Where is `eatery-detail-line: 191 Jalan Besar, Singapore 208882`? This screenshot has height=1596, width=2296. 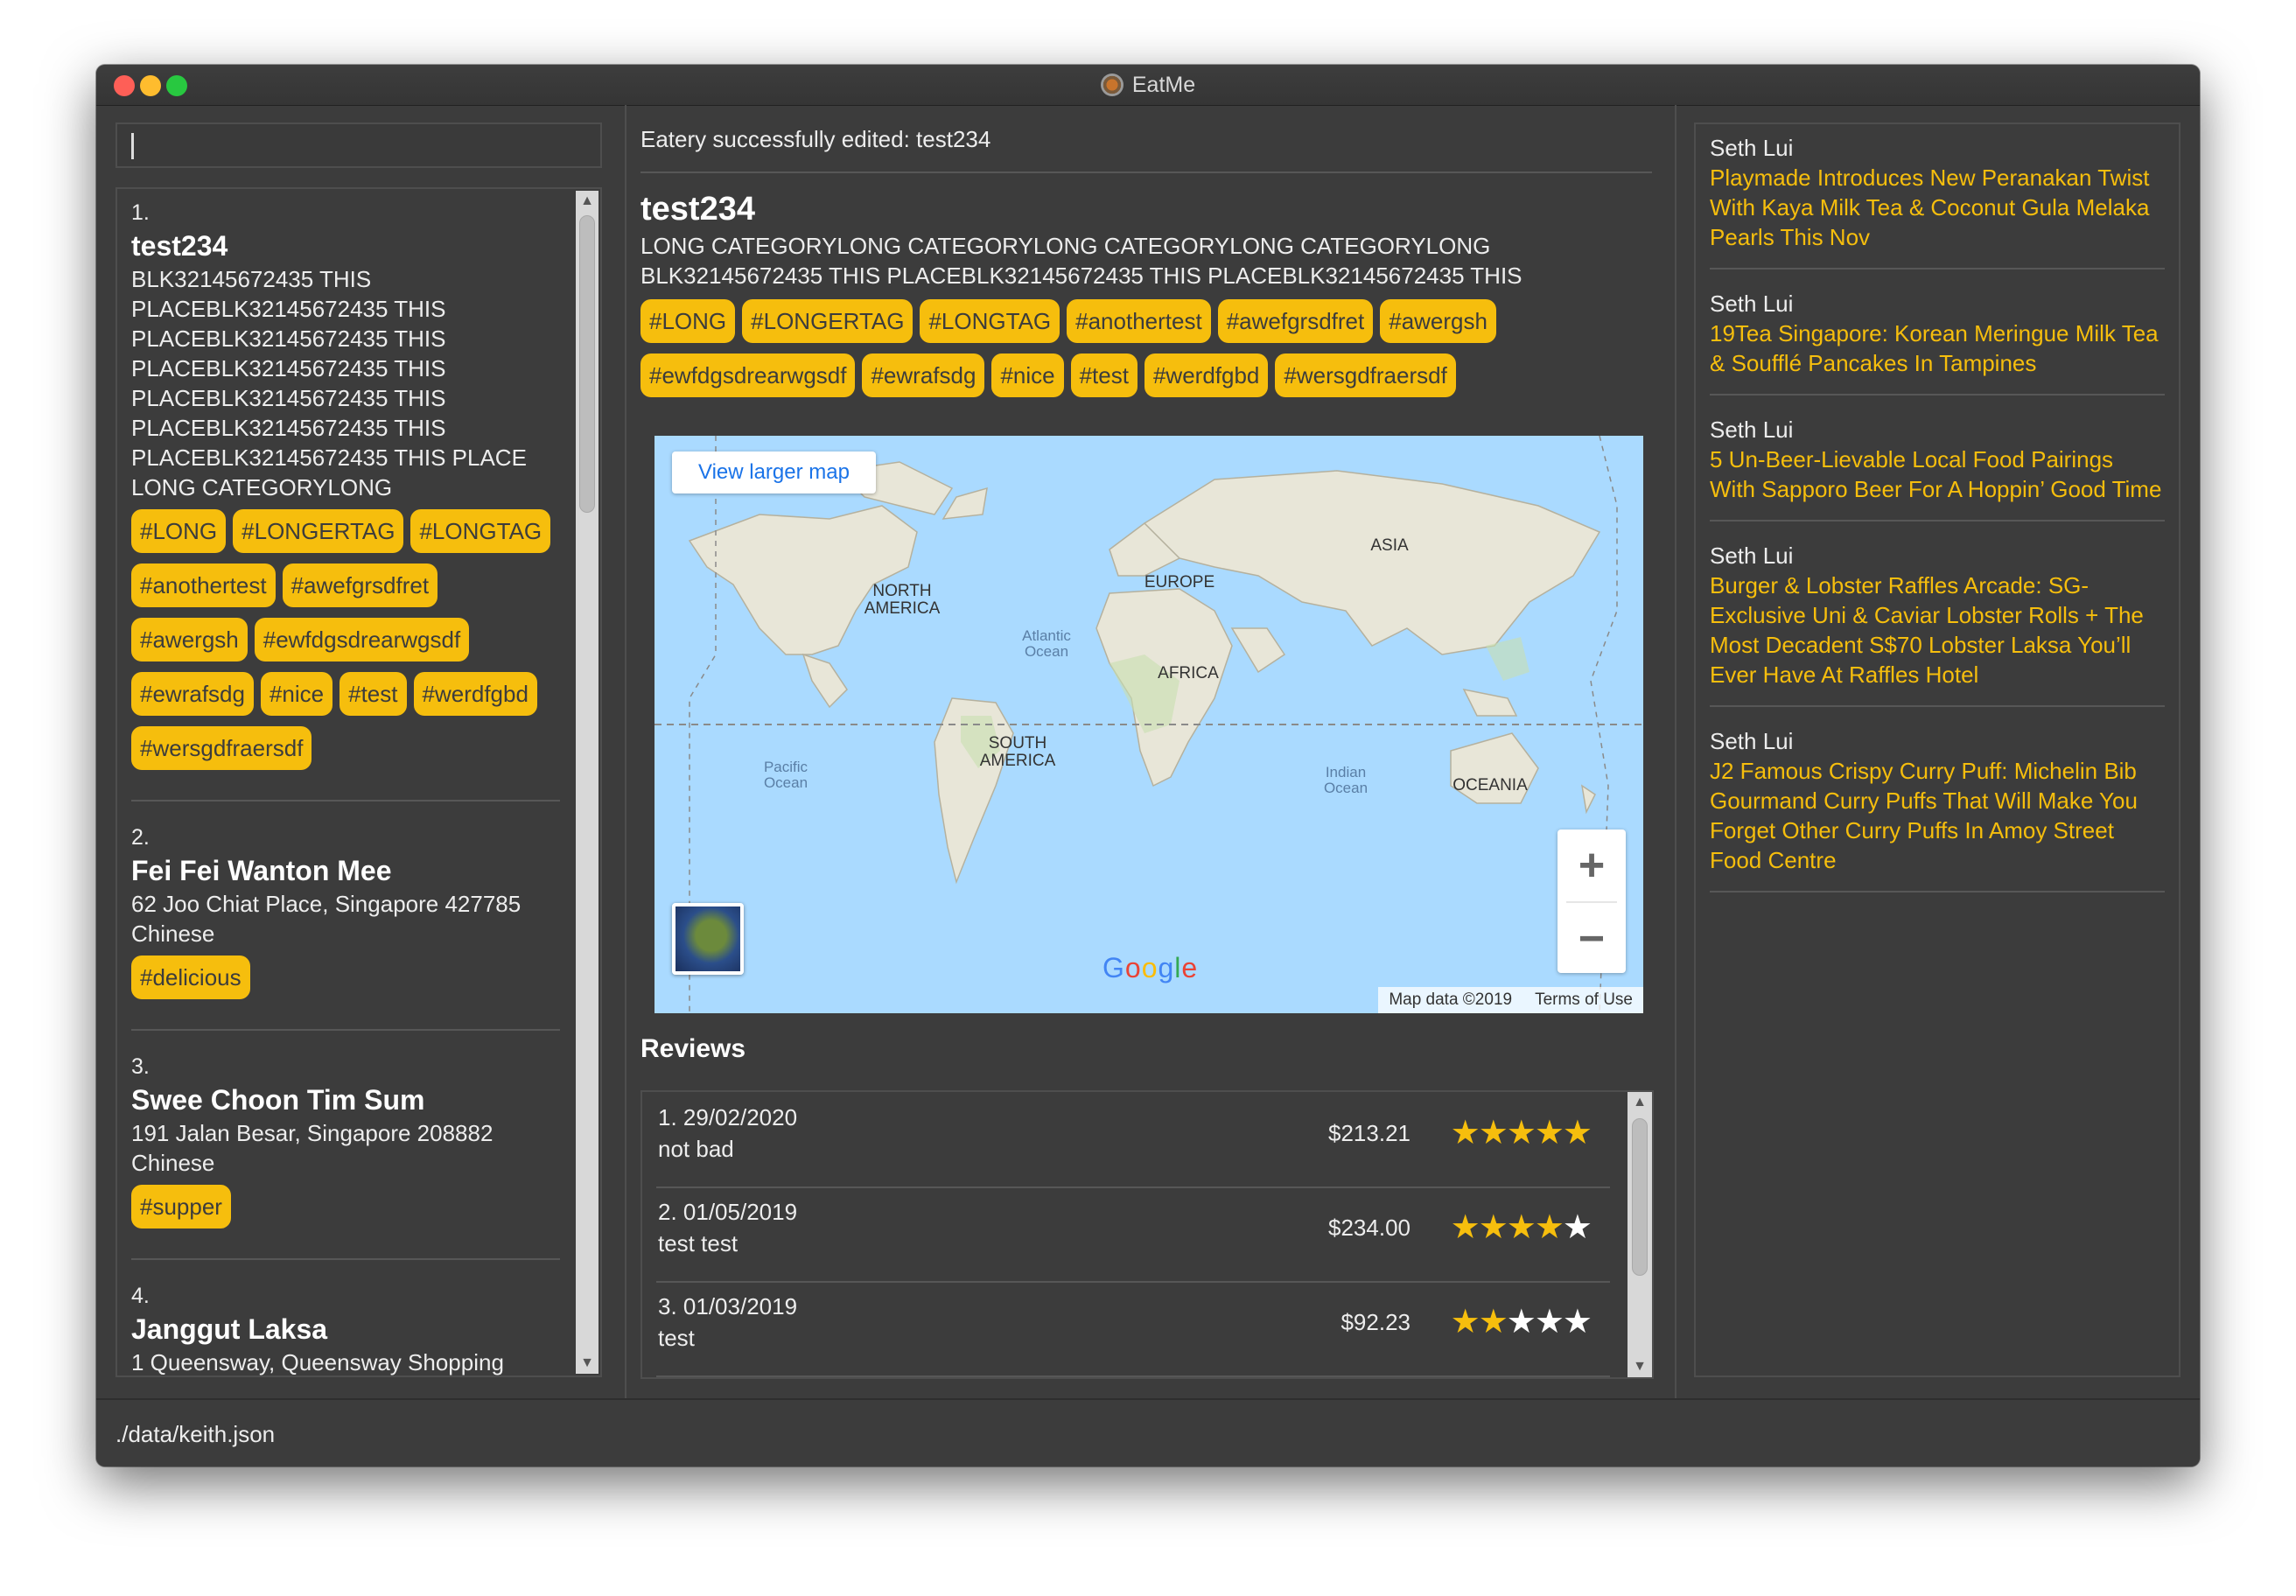
eatery-detail-line: 191 Jalan Besar, Singapore 208882 is located at coordinates (312, 1133).